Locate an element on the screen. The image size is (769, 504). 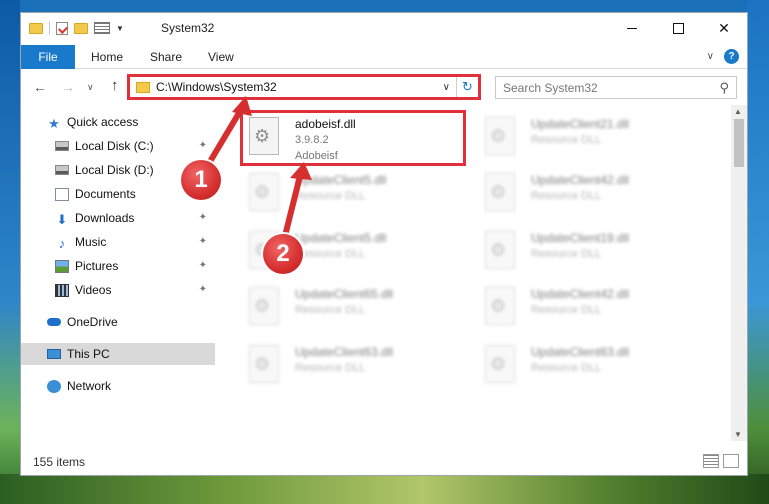
sidebar-item-label: OneDrive is located at coordinates (92, 322).